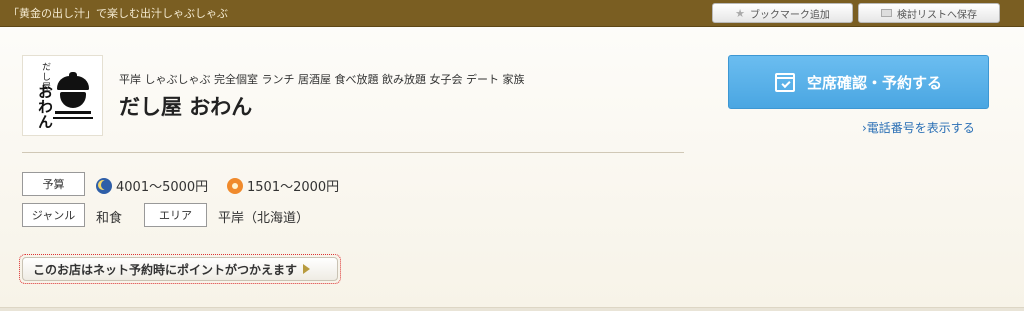  I want to click on point-usage-text: このお店はネット予約時にポイントがつかえます, so click(165, 269).